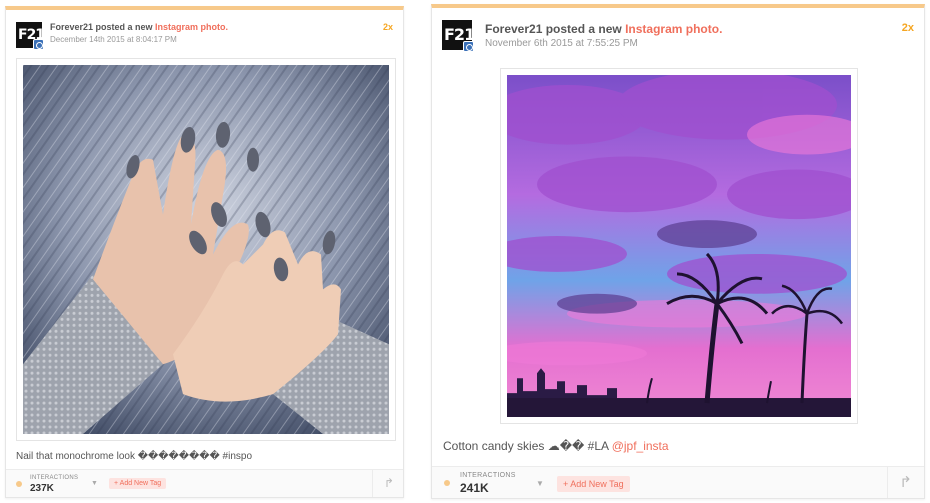 The height and width of the screenshot is (503, 930). What do you see at coordinates (561, 43) in the screenshot?
I see `post-timestamp: November 6th 2015 at 7:55:25 PM` at bounding box center [561, 43].